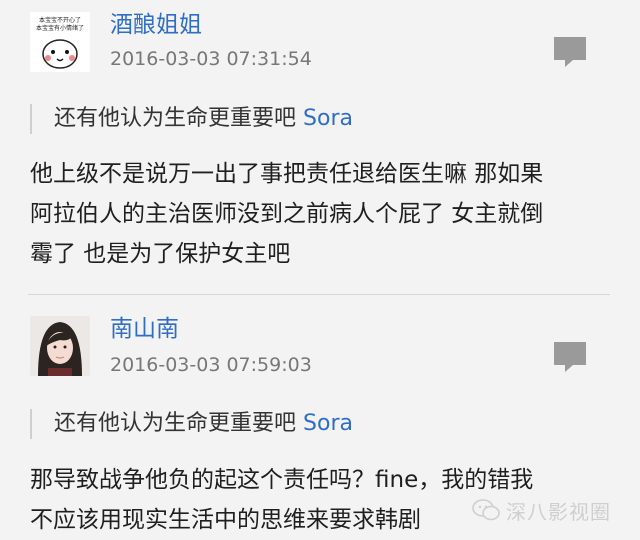 This screenshot has width=640, height=540. I want to click on avatar: 本宝宝不开心了 本宝宝有小情绪了, so click(60, 42).